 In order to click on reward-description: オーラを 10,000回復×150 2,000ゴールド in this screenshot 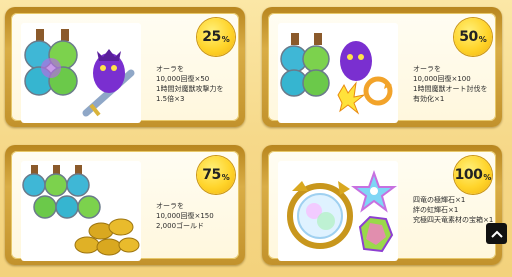, I will do `click(185, 216)`.